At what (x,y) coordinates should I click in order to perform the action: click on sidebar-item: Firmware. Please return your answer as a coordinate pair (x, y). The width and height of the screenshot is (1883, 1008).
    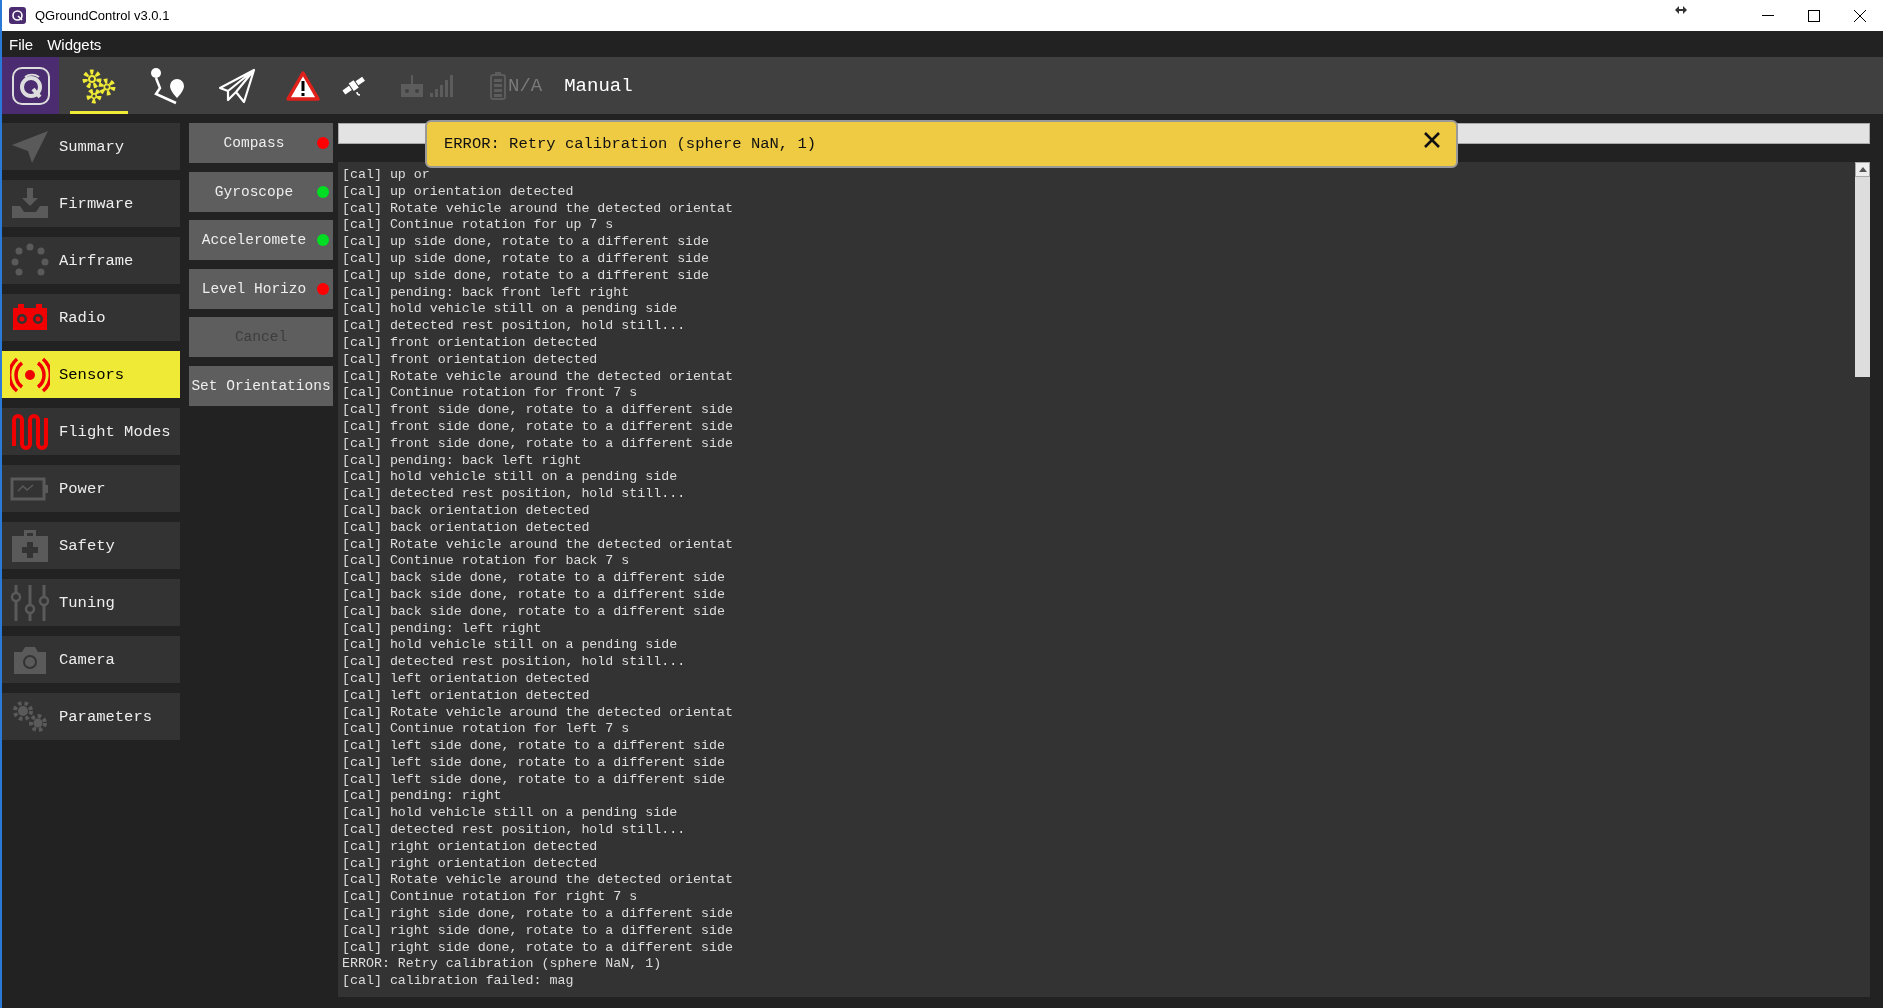
    Looking at the image, I should click on (91, 203).